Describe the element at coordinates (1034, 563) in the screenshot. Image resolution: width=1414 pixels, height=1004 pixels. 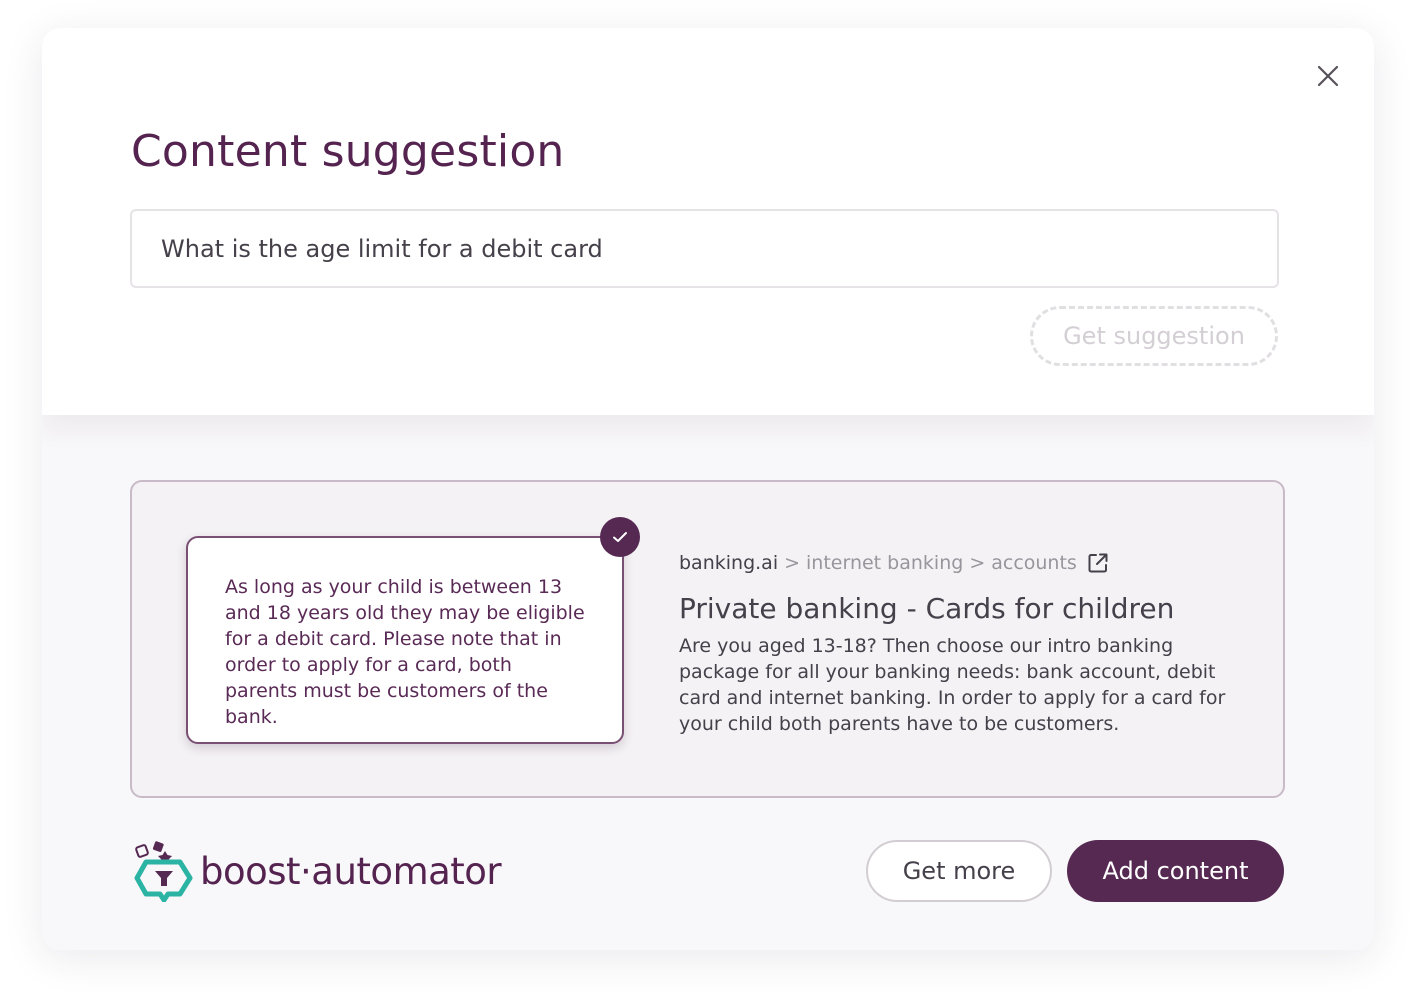
I see `breadcrumb-page: accounts` at that location.